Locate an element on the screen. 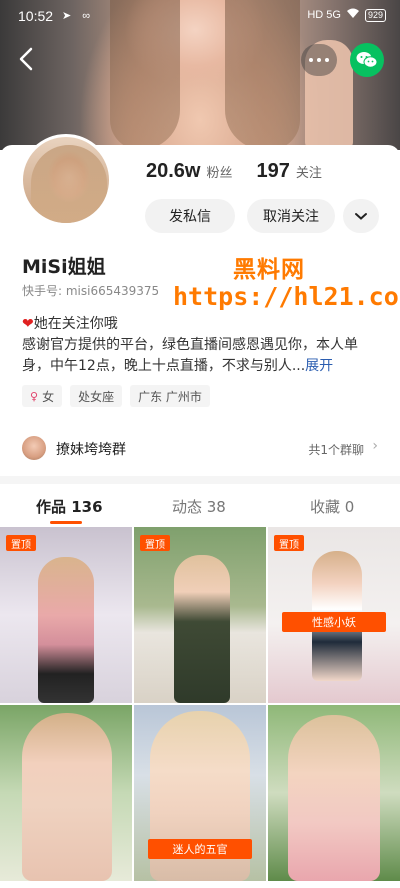  tab-favorites: 收藏 0 is located at coordinates (332, 506).